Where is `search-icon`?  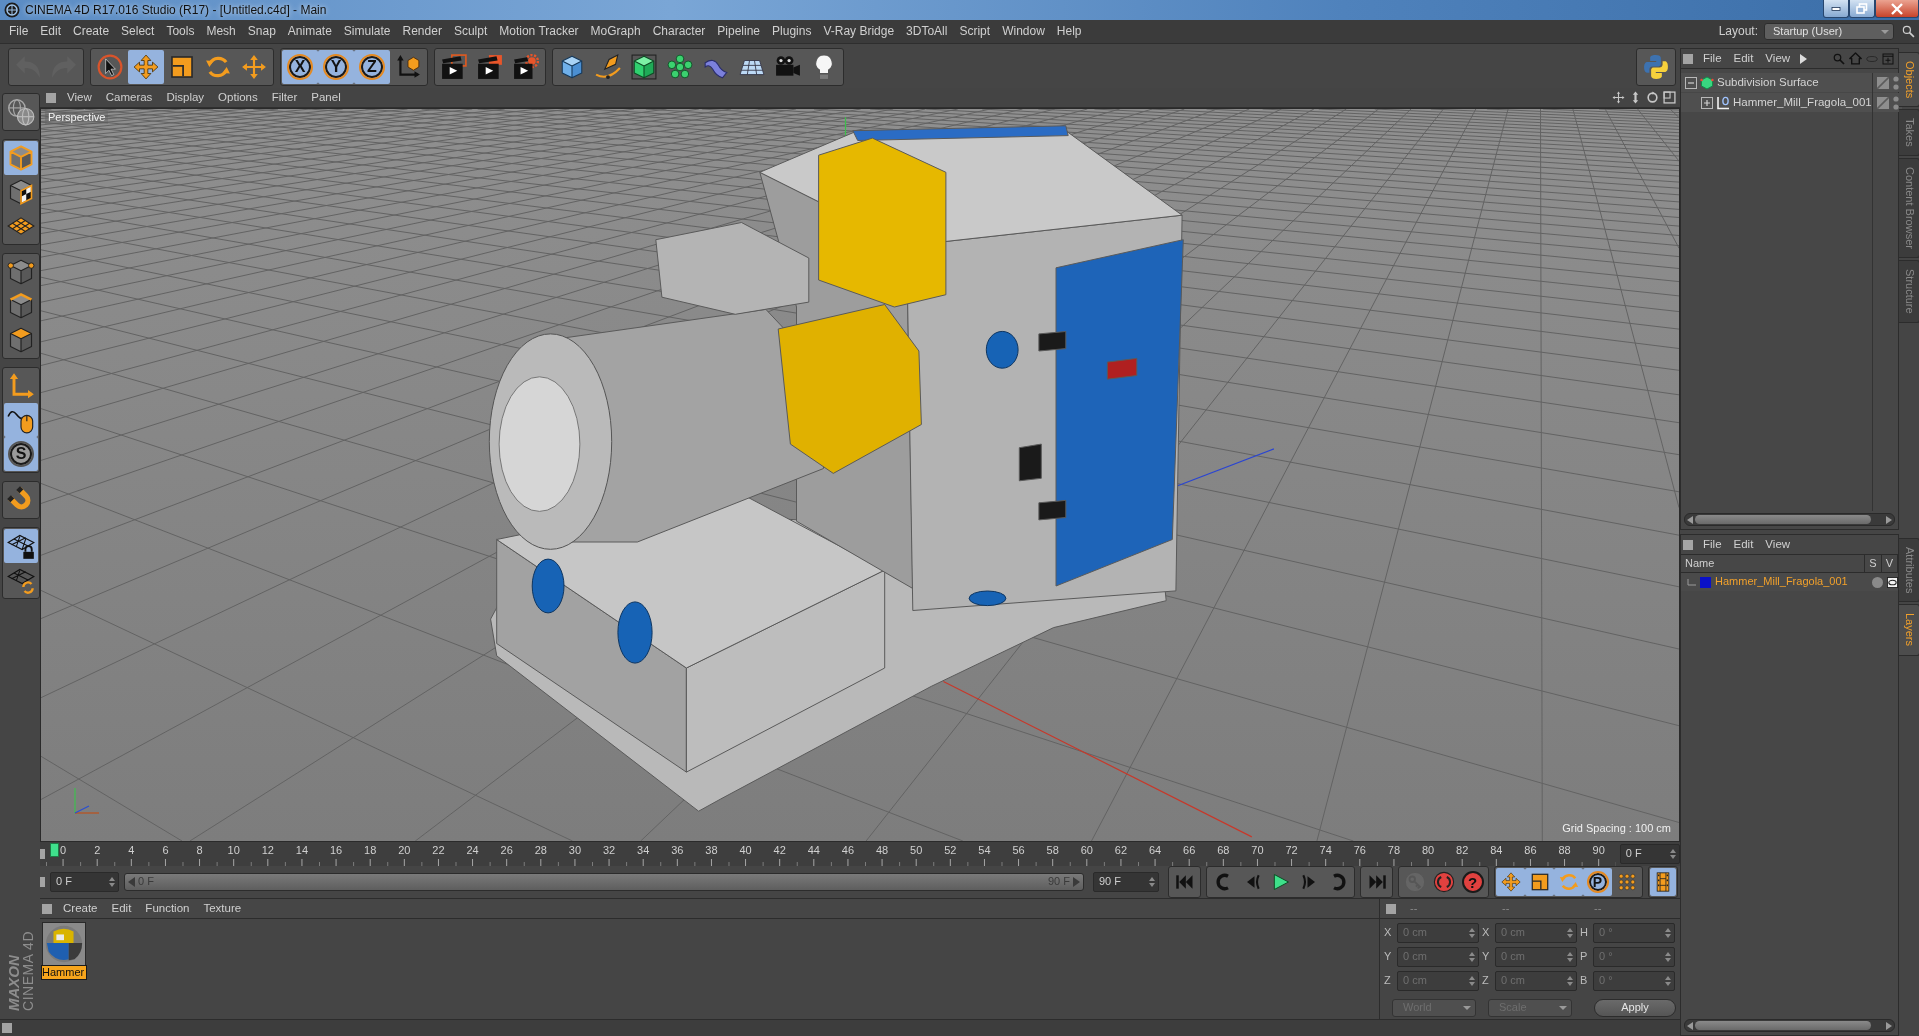
search-icon is located at coordinates (1908, 31).